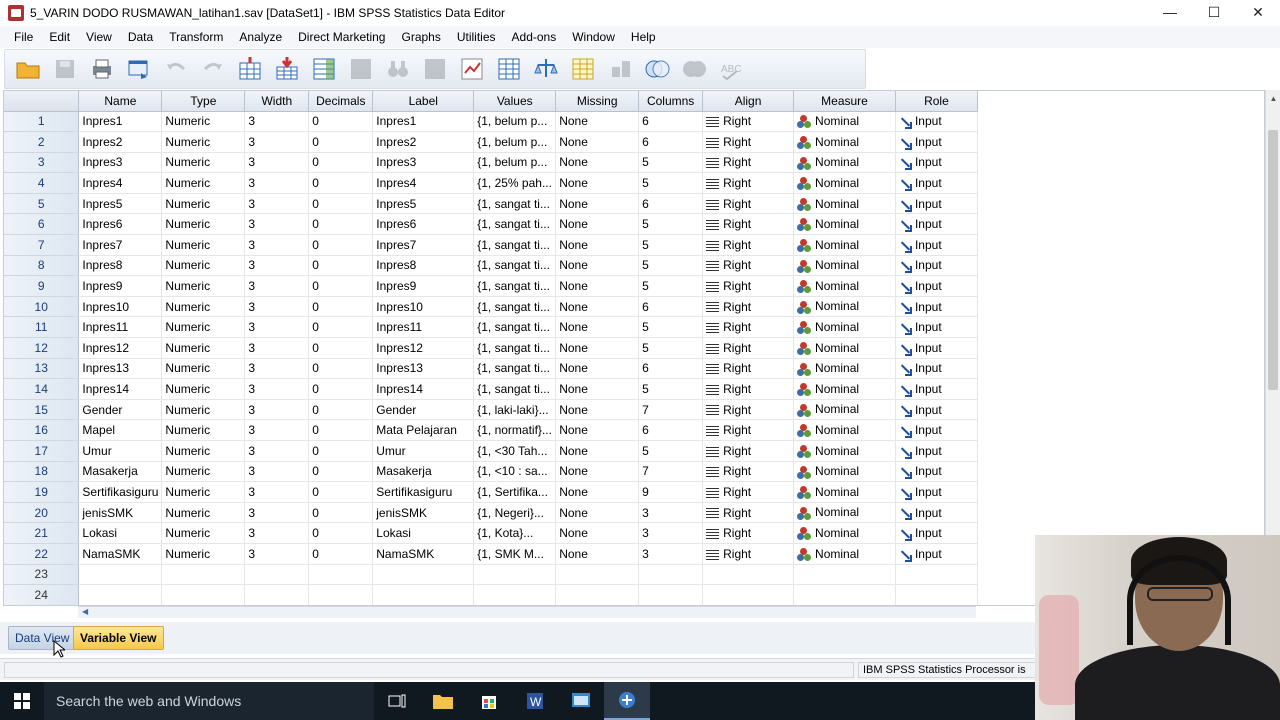 The height and width of the screenshot is (720, 1280). I want to click on cell-name: Inpres6, so click(120, 224).